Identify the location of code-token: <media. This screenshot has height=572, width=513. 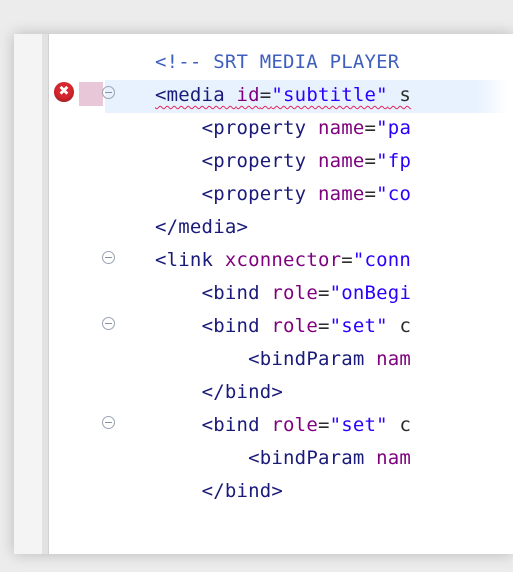
(190, 95).